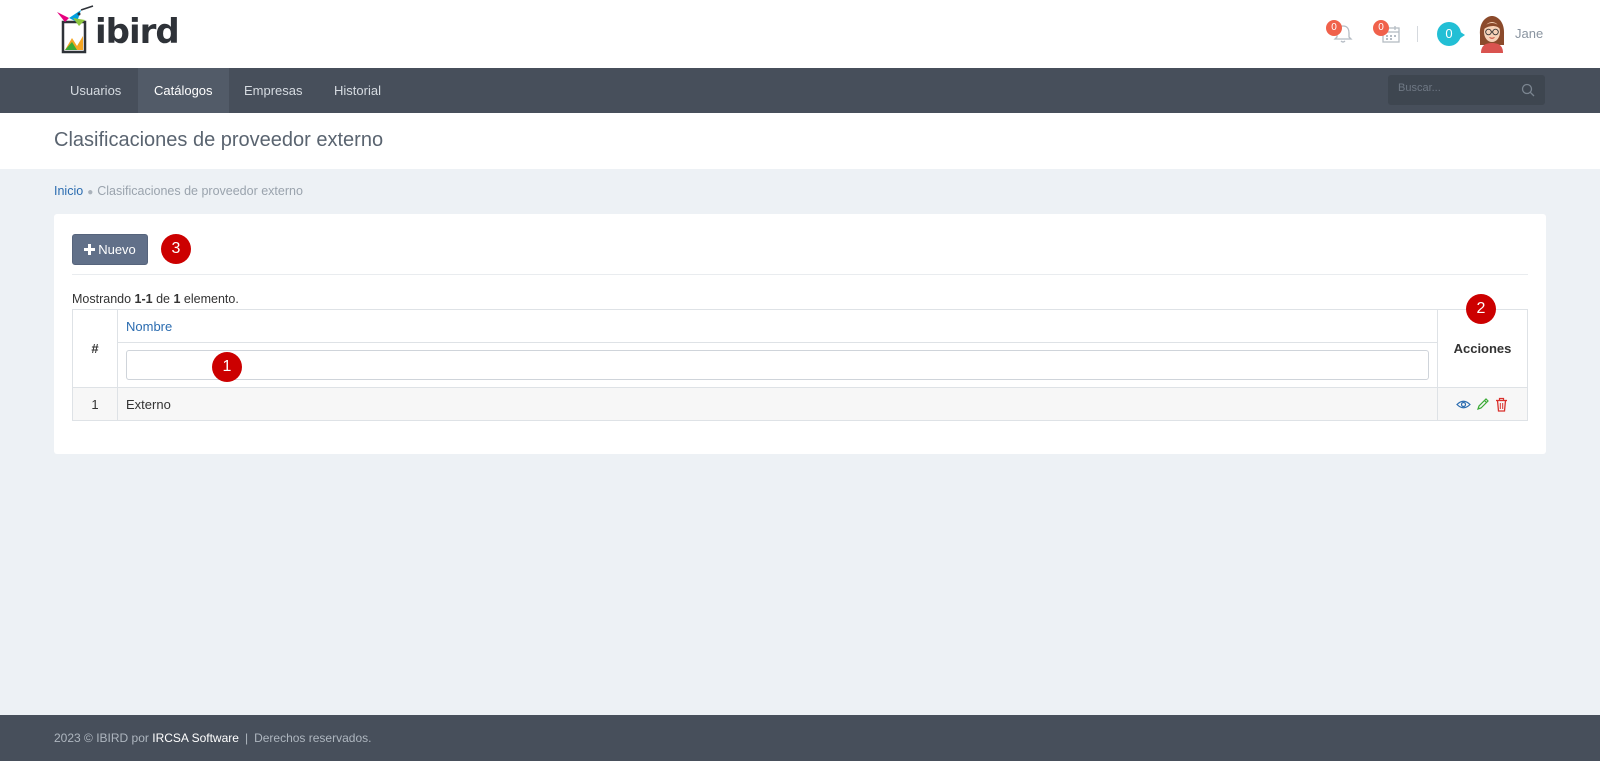  Describe the element at coordinates (800, 90) in the screenshot. I see `main-nav: Usuarios Catálogos Empresas Historial` at that location.